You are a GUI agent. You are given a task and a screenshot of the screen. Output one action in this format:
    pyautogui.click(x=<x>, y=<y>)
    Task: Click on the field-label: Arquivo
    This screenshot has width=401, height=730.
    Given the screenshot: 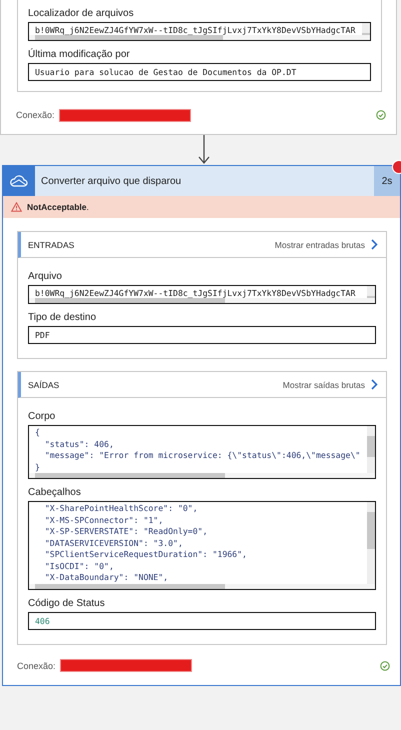 What is the action you would take?
    pyautogui.click(x=45, y=276)
    